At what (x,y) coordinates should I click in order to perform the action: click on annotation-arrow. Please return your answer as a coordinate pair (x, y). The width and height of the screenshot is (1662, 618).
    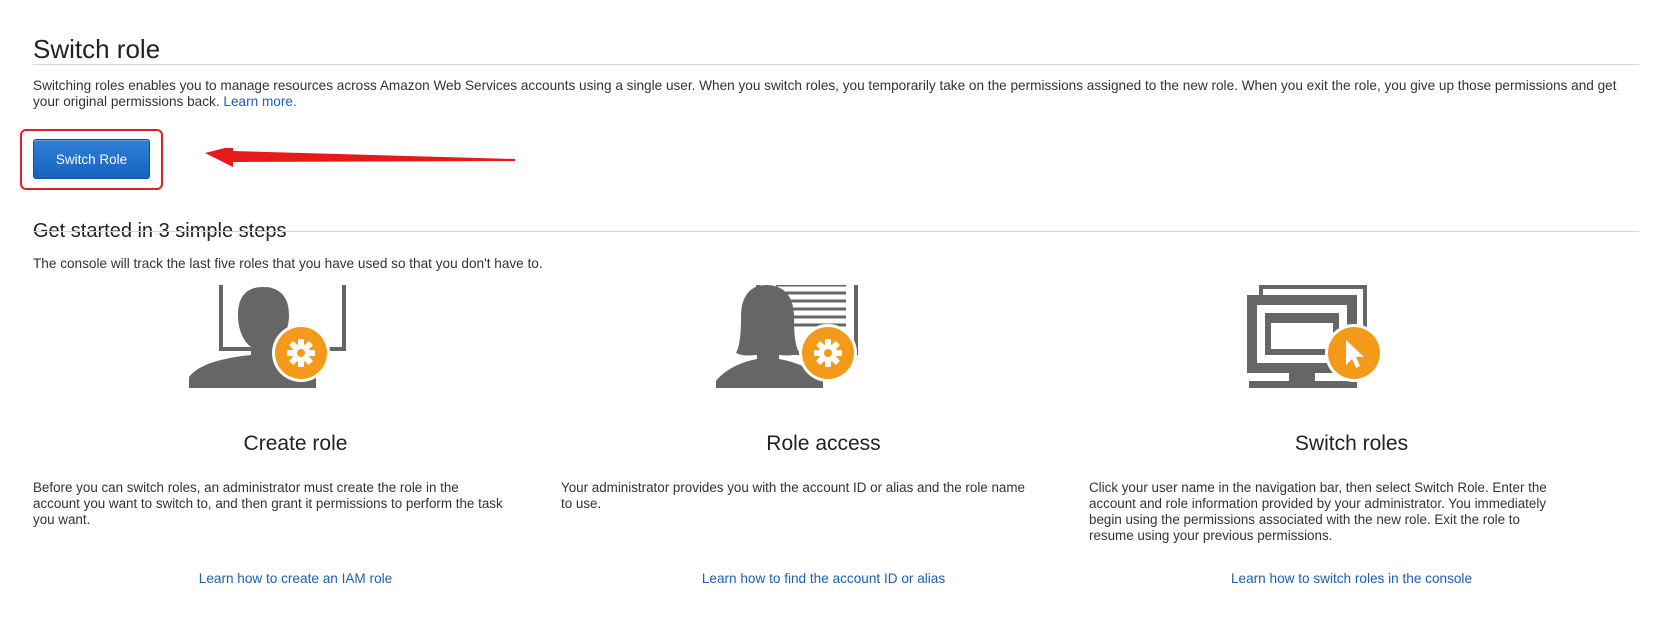
    Looking at the image, I should click on (360, 157).